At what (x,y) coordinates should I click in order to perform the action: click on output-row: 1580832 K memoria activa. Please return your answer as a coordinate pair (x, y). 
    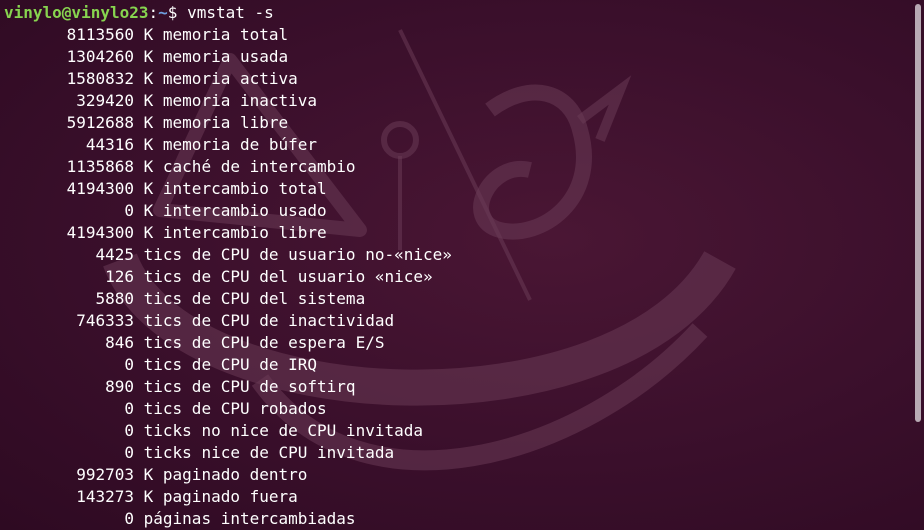
    Looking at the image, I should click on (456, 79).